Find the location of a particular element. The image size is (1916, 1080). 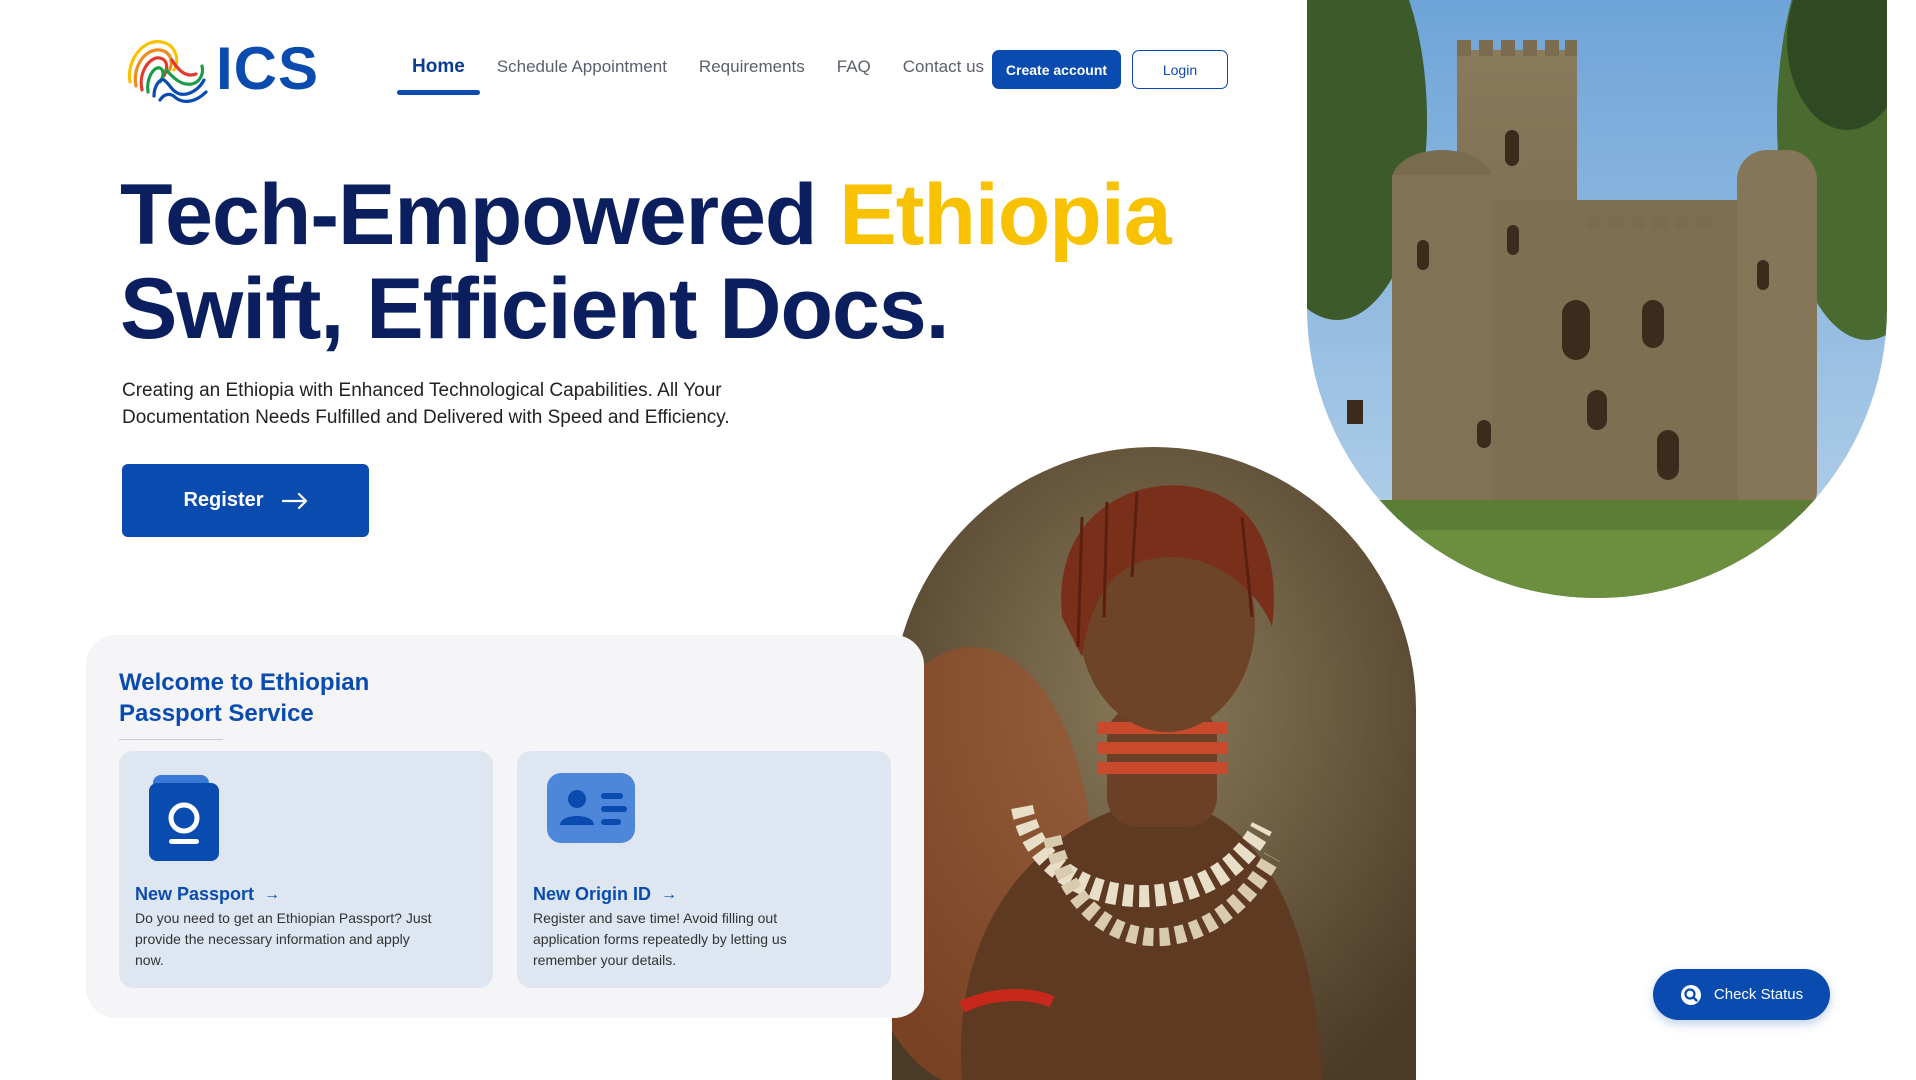

register-label: Register is located at coordinates (223, 500).